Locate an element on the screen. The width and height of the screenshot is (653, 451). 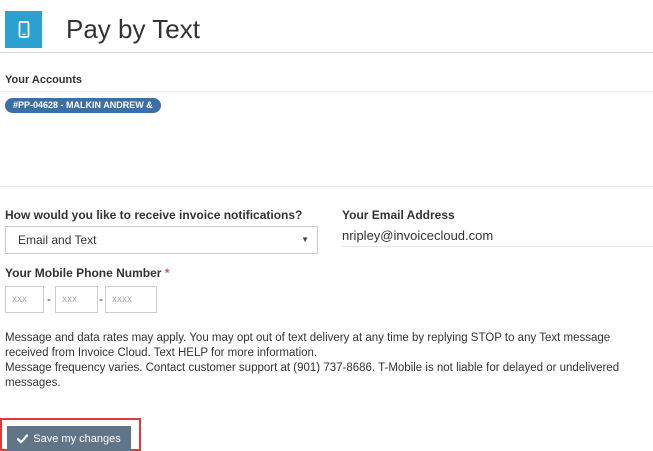
page-header: Pay by Text is located at coordinates (329, 32).